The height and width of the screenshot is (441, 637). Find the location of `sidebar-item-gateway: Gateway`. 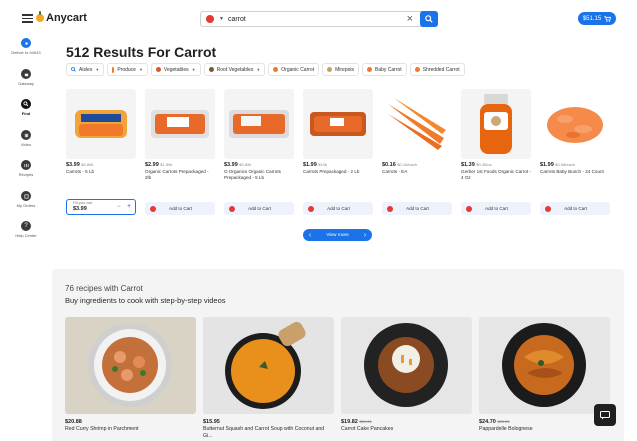

sidebar-item-gateway: Gateway is located at coordinates (26, 77).